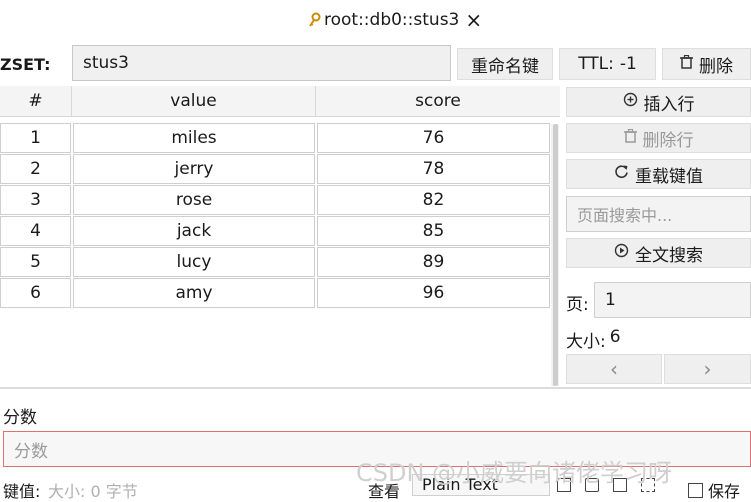  What do you see at coordinates (669, 255) in the screenshot?
I see `fulltext-label: 全文搜索` at bounding box center [669, 255].